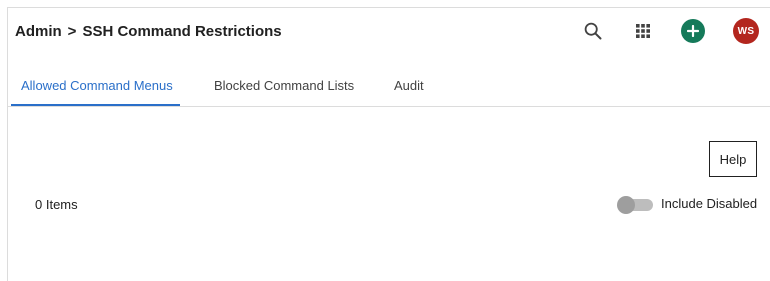 The height and width of the screenshot is (281, 770). What do you see at coordinates (95, 105) in the screenshot?
I see `active-tab-indicator` at bounding box center [95, 105].